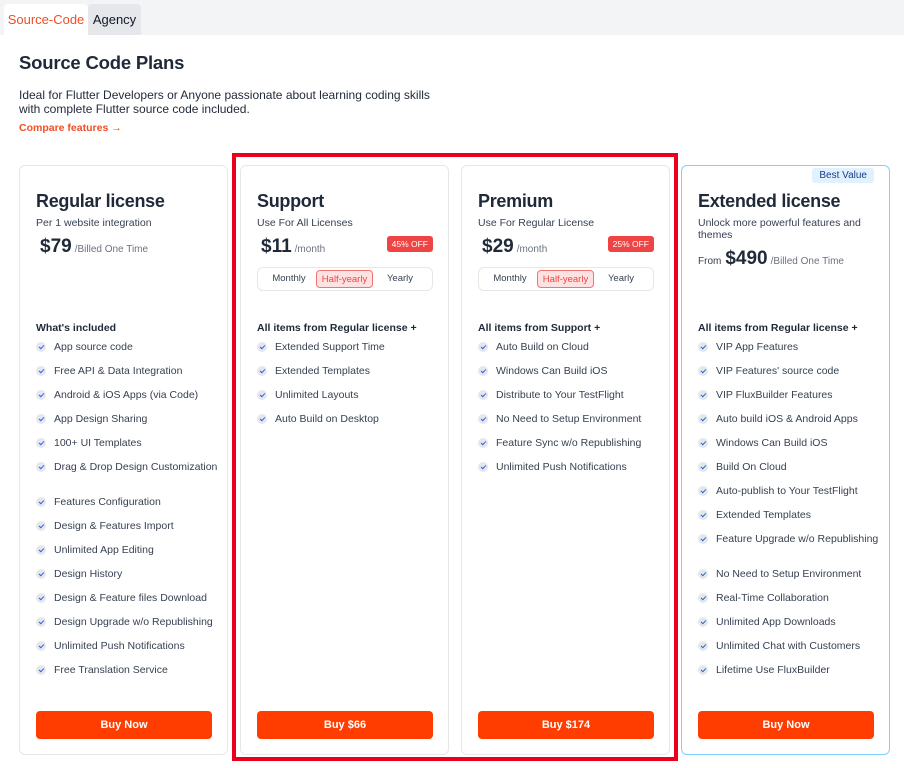  I want to click on feature-item: VIP Features' source code, so click(790, 377).